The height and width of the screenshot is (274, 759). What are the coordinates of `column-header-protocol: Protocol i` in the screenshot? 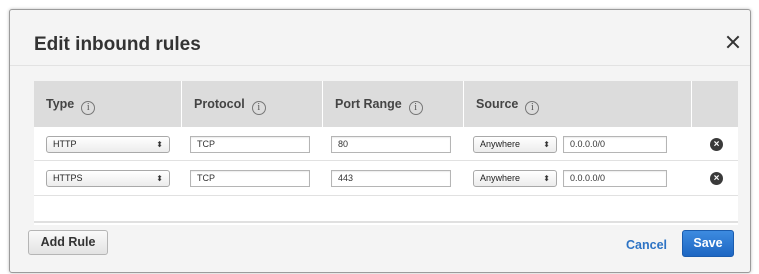 It's located at (252, 104).